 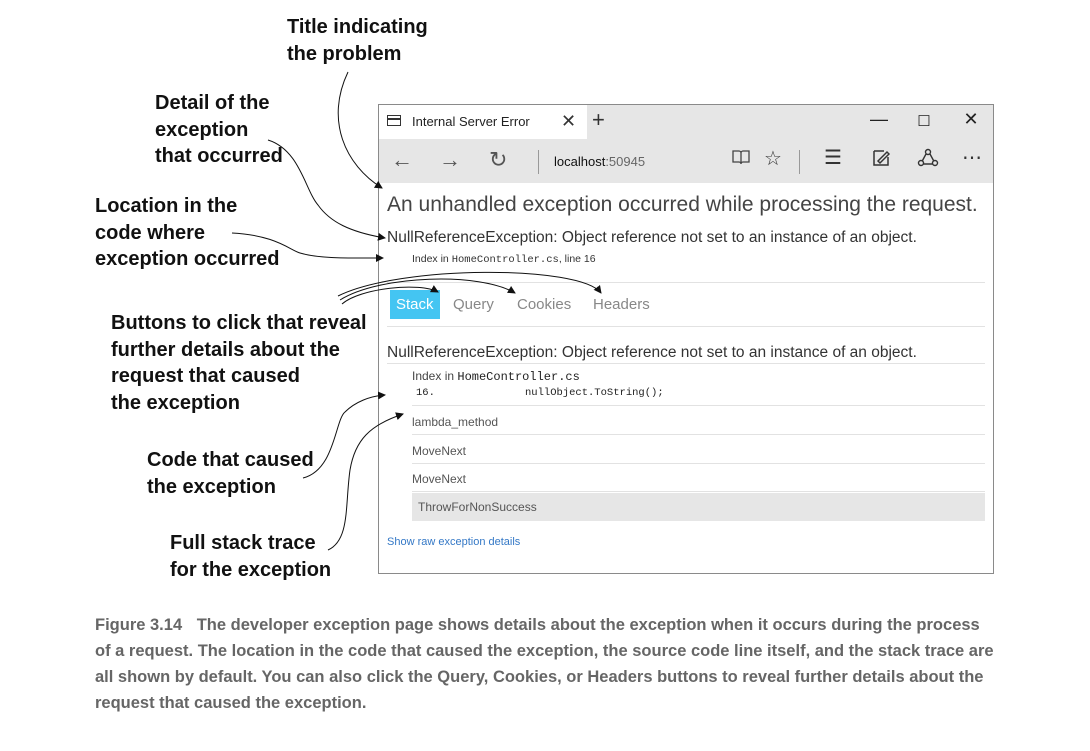 I want to click on callout-line: that occurred, so click(x=219, y=156).